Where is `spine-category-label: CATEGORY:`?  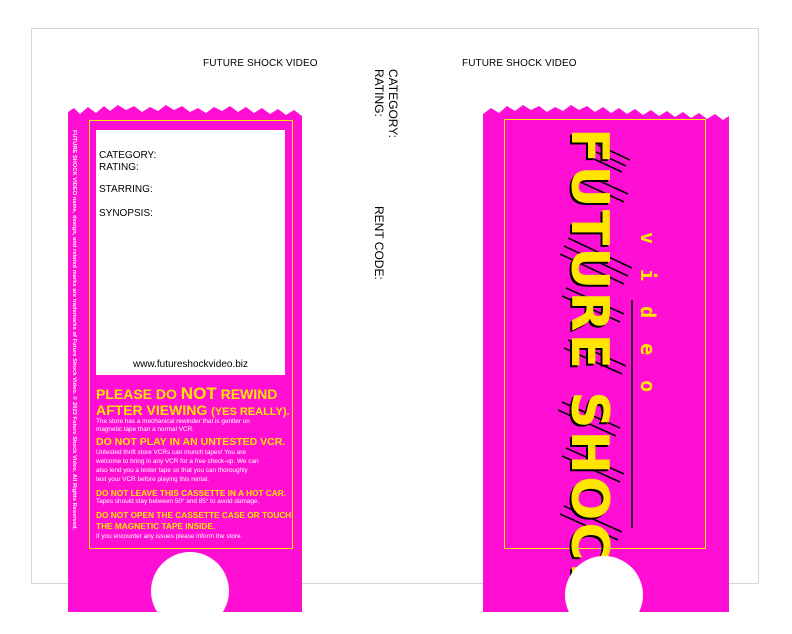
spine-category-label: CATEGORY: is located at coordinates (393, 103).